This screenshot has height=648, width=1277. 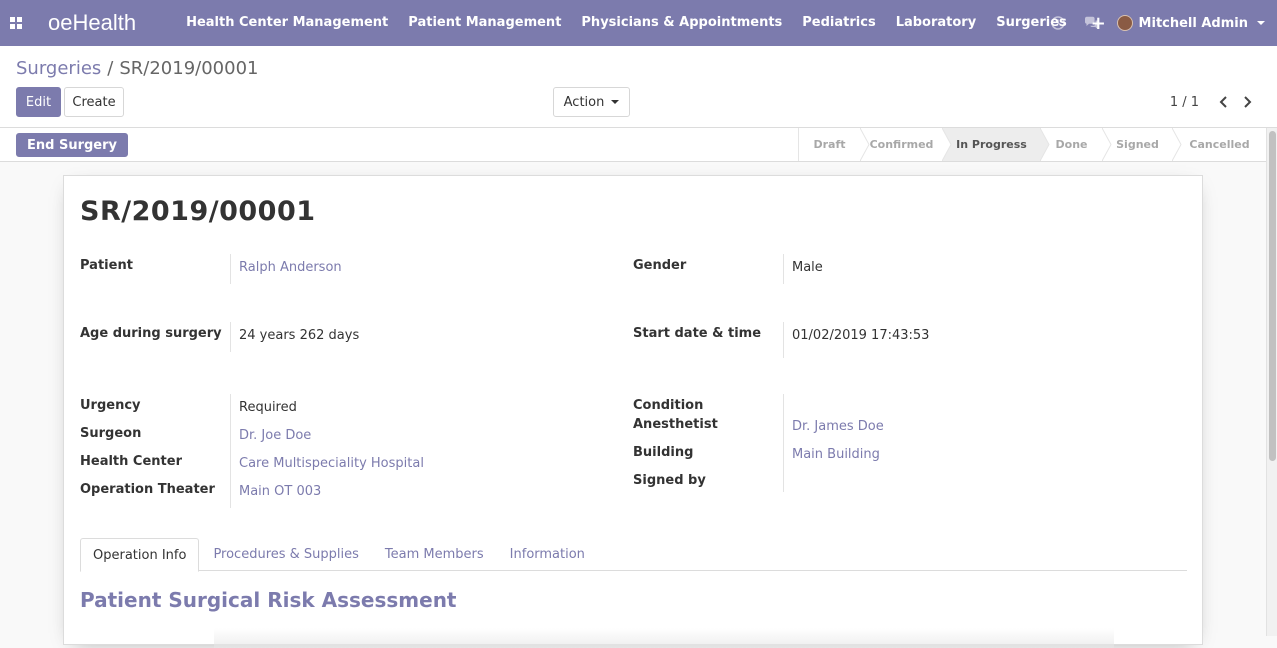 What do you see at coordinates (94, 102) in the screenshot?
I see `create-button: Create` at bounding box center [94, 102].